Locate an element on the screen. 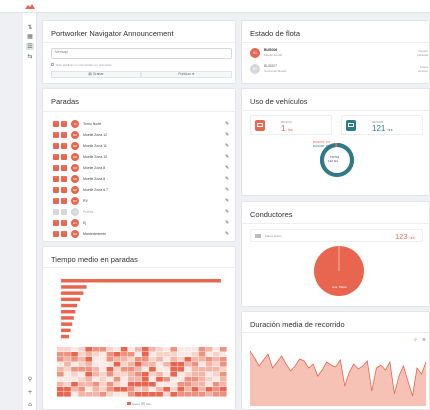 This screenshot has width=430, height=410. message-input: Mensaje is located at coordinates (141, 53).